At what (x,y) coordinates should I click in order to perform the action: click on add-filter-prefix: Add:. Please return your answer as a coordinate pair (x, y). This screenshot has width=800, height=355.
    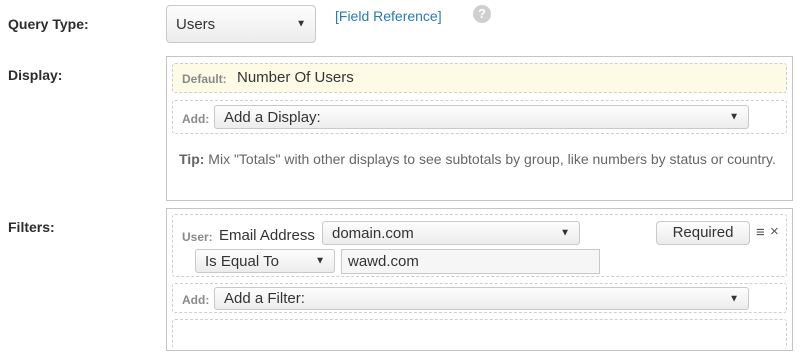
    Looking at the image, I should click on (196, 300).